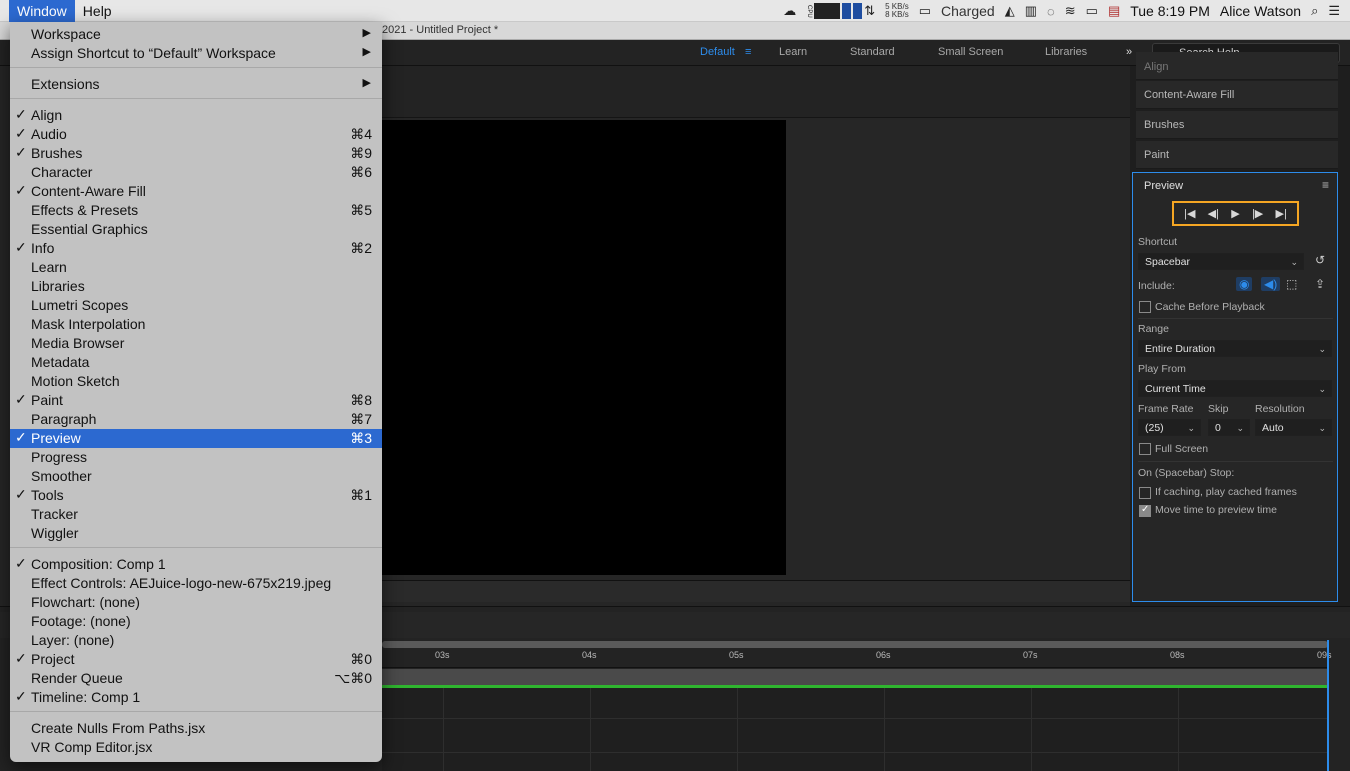  I want to click on menu-item-metadata: Metadata, so click(196, 362).